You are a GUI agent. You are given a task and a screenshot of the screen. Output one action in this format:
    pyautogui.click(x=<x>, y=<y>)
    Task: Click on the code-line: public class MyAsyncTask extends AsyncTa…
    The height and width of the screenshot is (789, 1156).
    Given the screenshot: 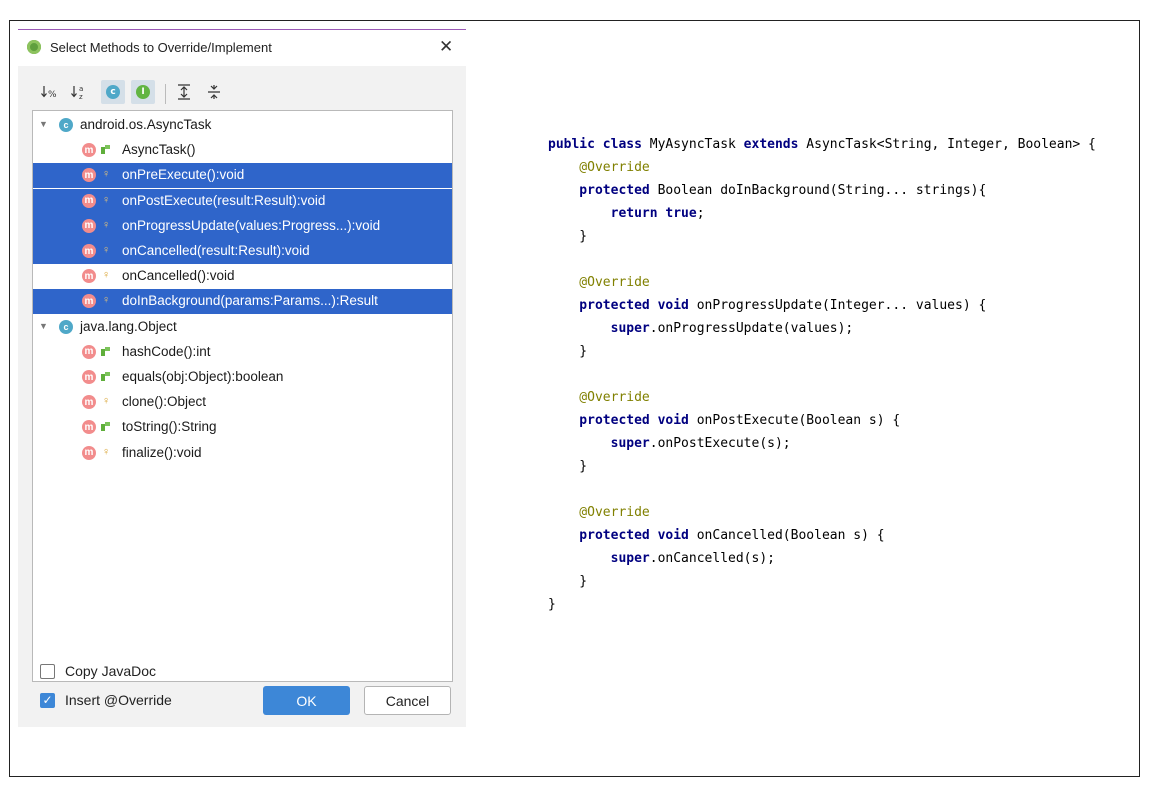 What is the action you would take?
    pyautogui.click(x=822, y=147)
    